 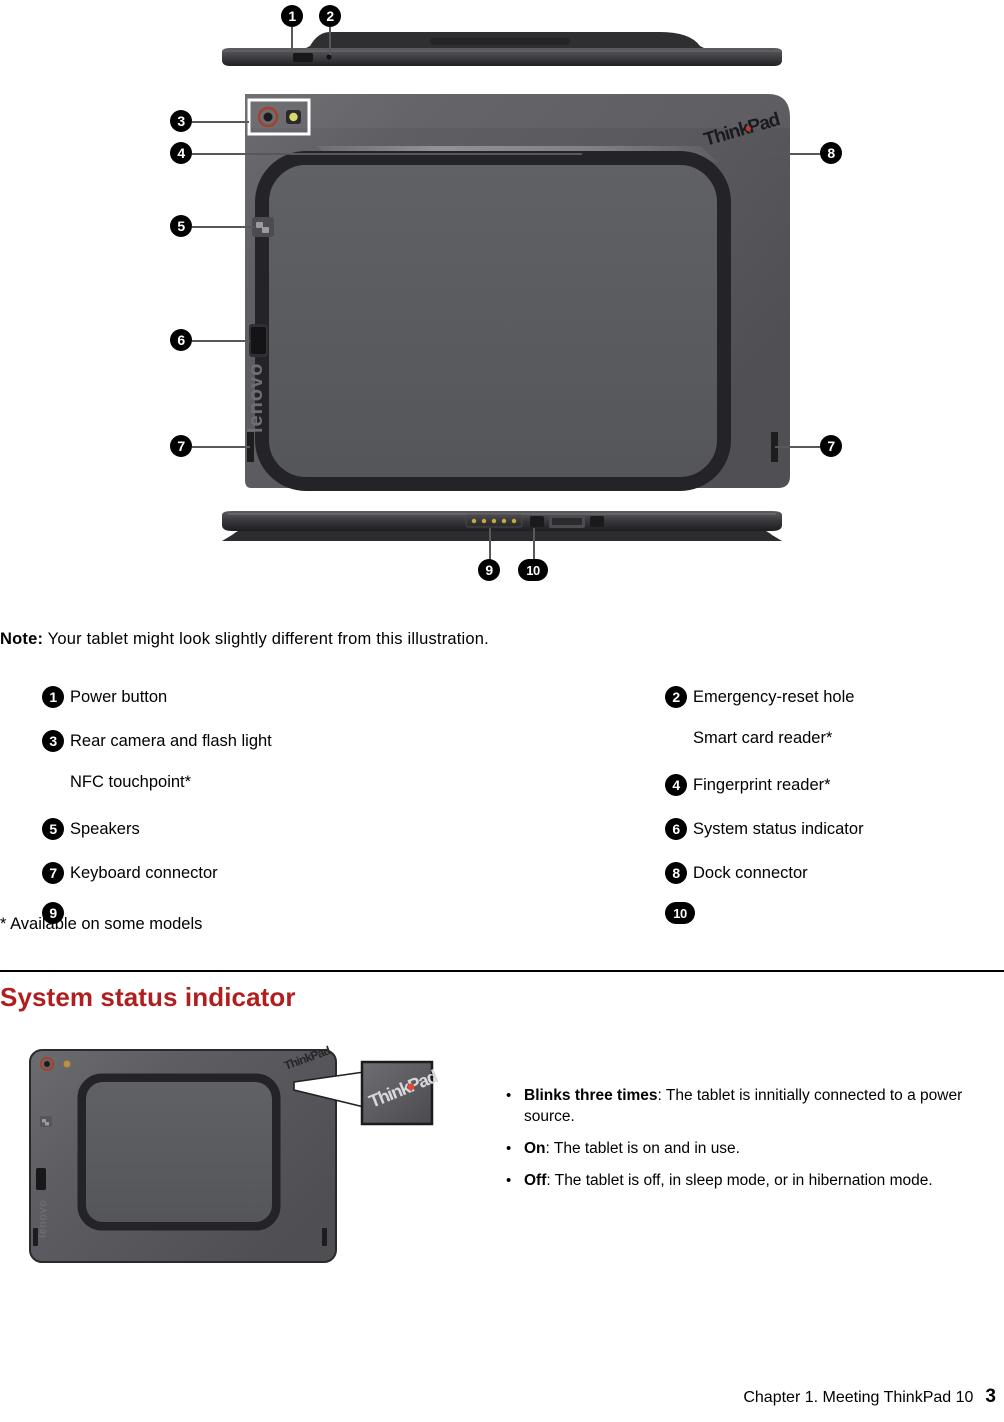 I want to click on legend-item-smartcard: Smart card reader*, so click(x=748, y=738).